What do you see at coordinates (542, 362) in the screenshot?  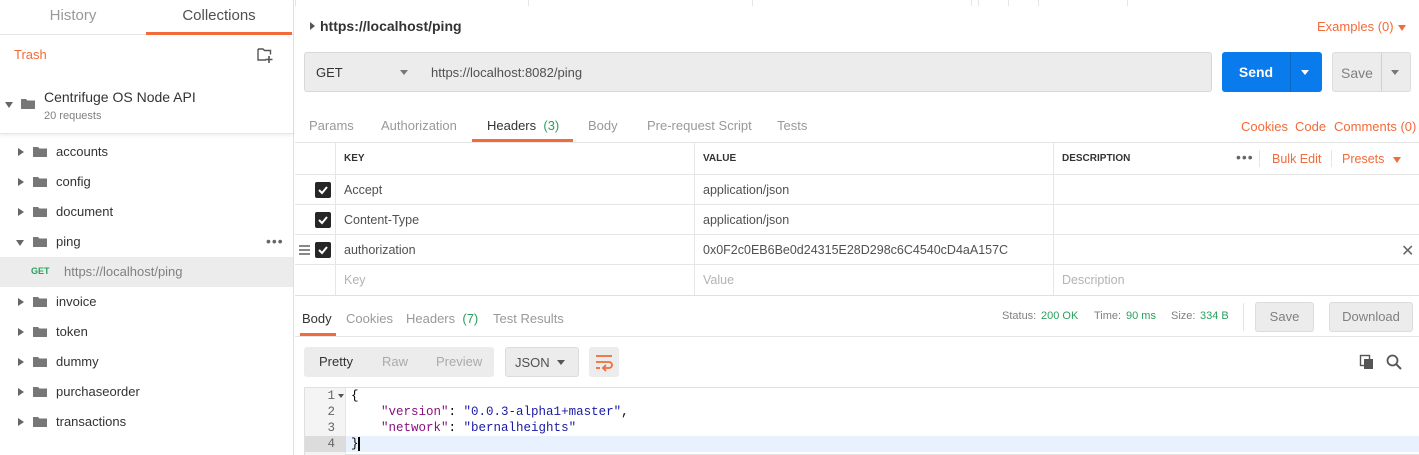 I see `format-select: JSON` at bounding box center [542, 362].